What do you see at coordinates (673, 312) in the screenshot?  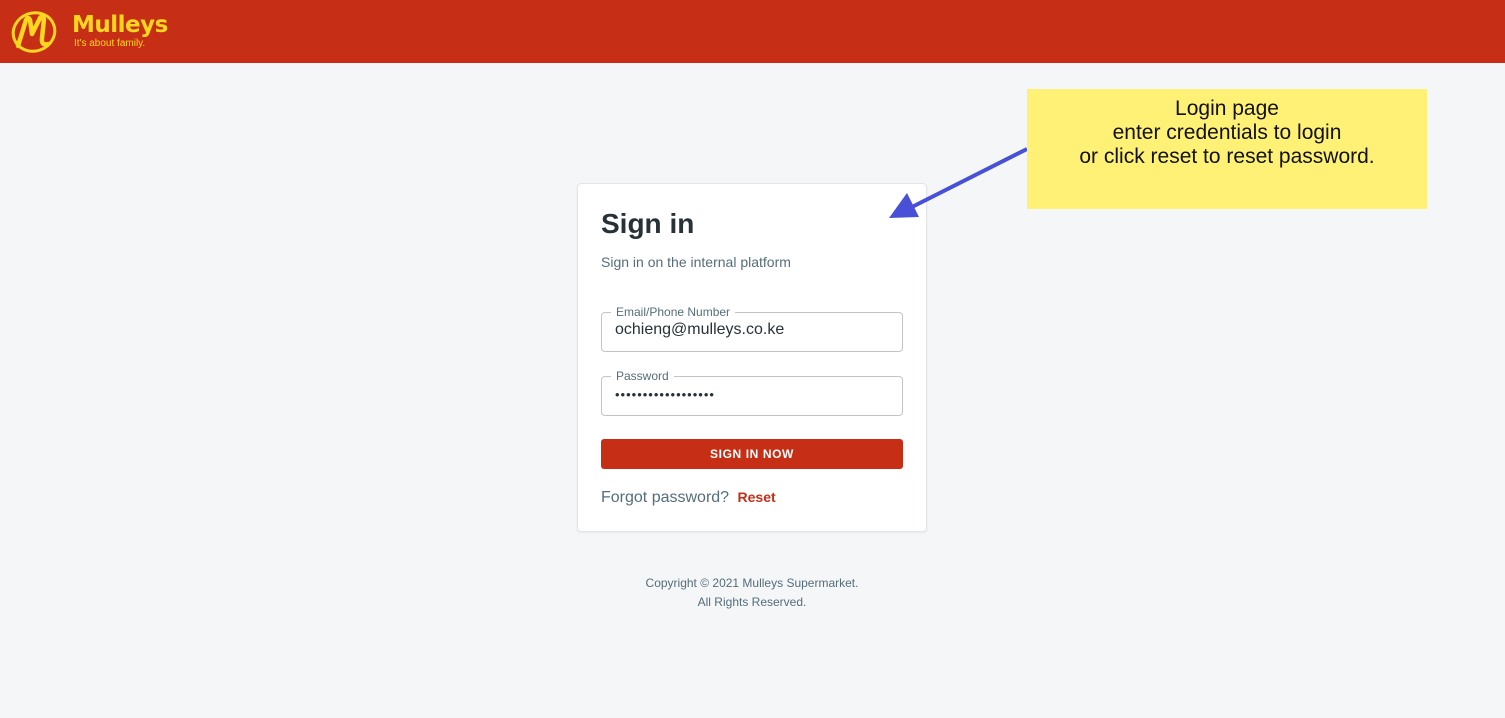 I see `email-field-label: Email/Phone Number` at bounding box center [673, 312].